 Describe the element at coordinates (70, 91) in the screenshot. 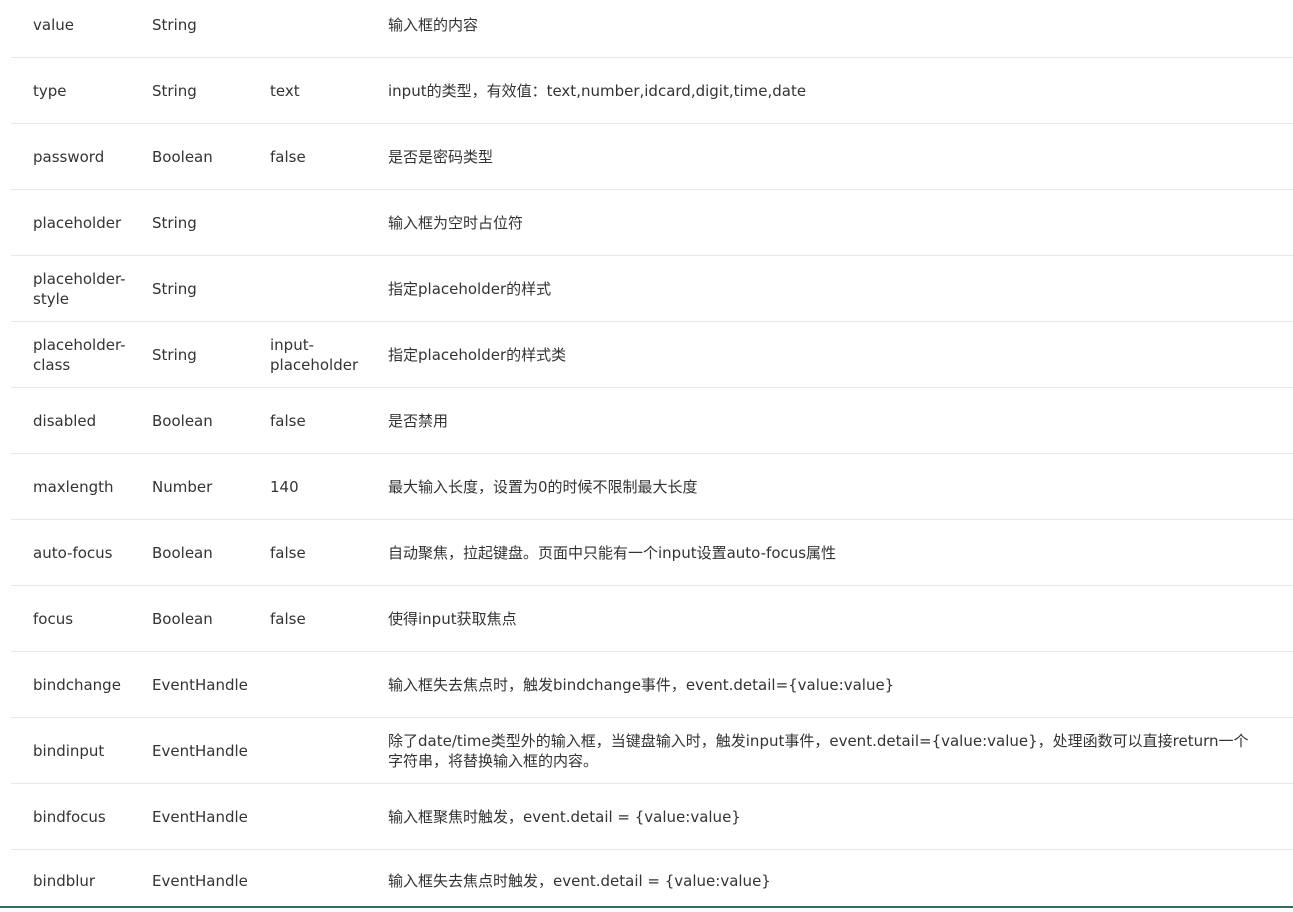

I see `attr-name: type` at that location.